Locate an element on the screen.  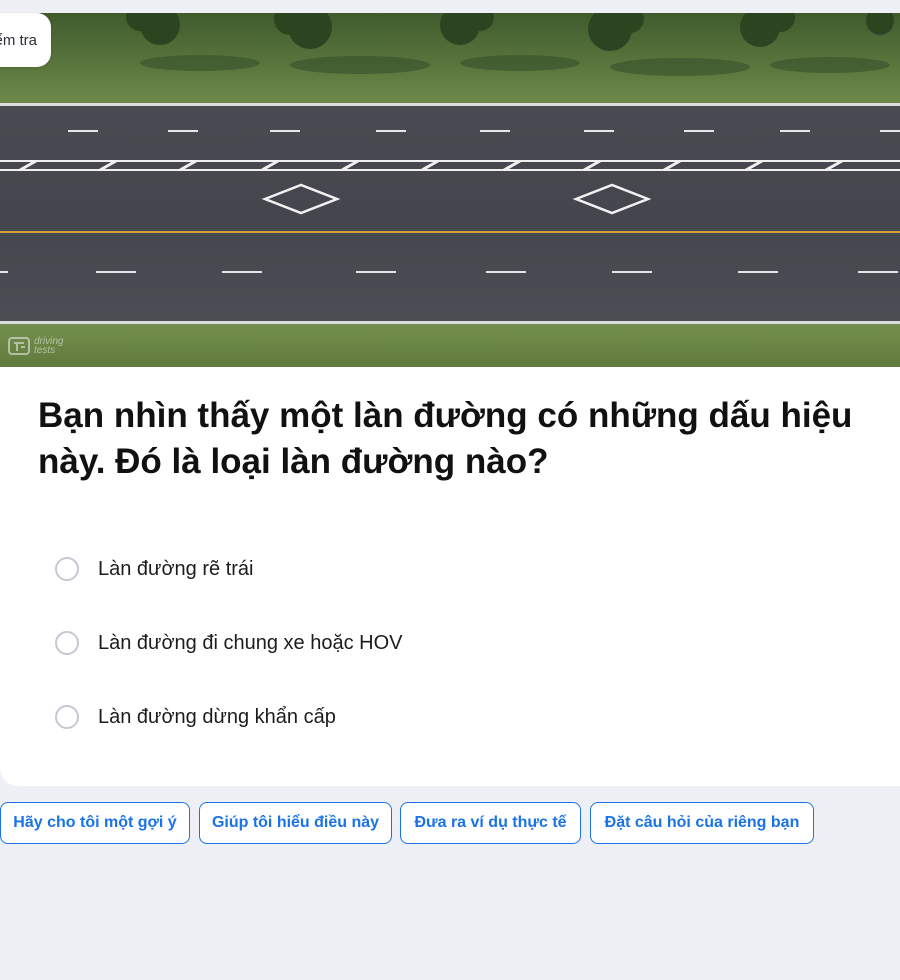
road-edge-bottom is located at coordinates (450, 322).